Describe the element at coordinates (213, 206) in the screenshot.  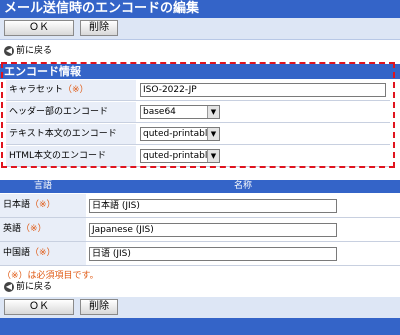
I see `name-input: 日本語 (JIS)` at that location.